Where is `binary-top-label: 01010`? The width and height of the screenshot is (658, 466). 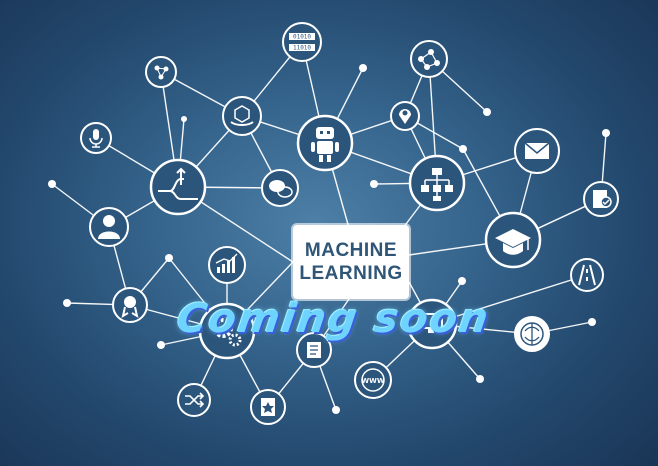 binary-top-label: 01010 is located at coordinates (302, 37).